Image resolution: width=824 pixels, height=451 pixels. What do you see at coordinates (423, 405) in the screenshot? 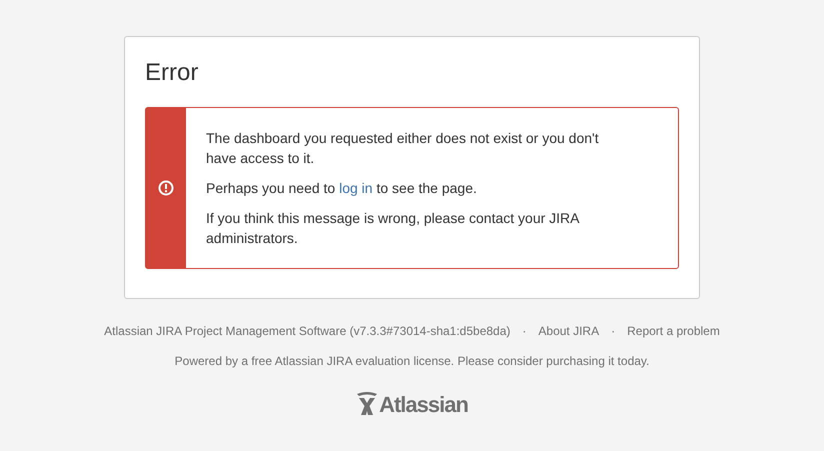
I see `logo-text: Atlassian` at bounding box center [423, 405].